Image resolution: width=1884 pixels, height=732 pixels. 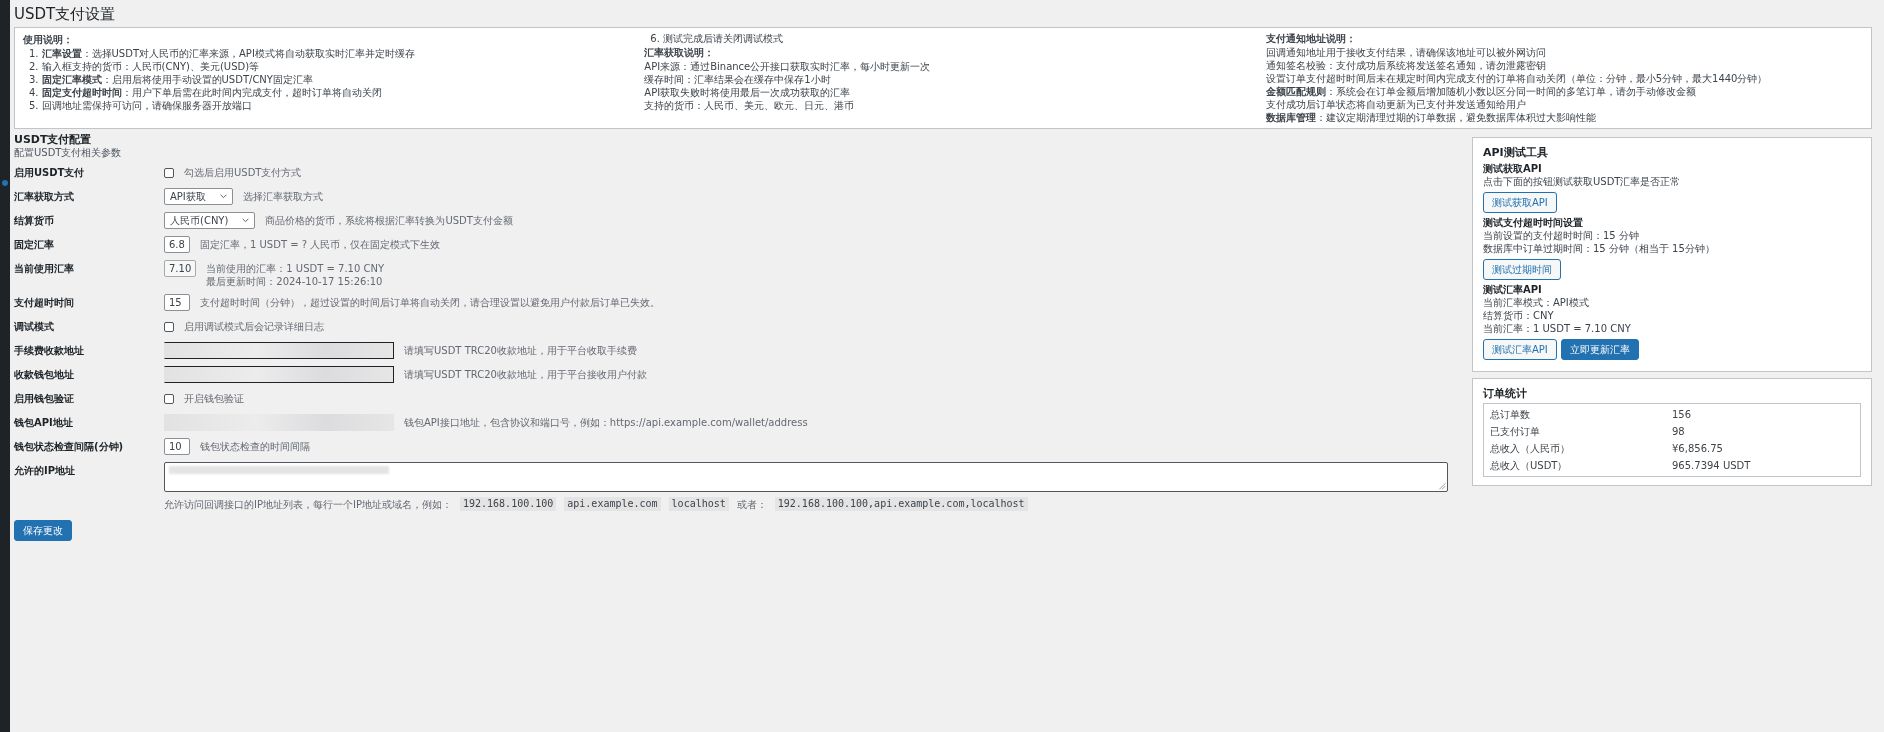 I want to click on field-description: 最后更新时间：2024-10-17 15:26:10, so click(x=294, y=281).